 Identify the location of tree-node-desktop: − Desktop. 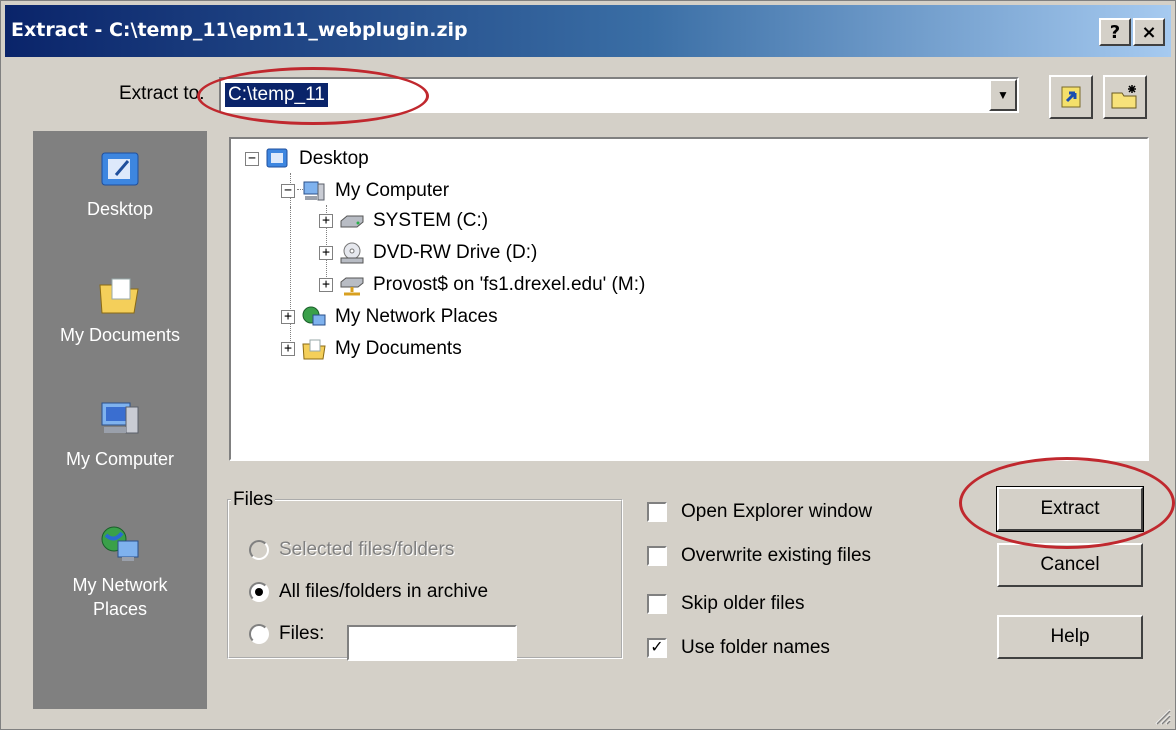
(307, 159).